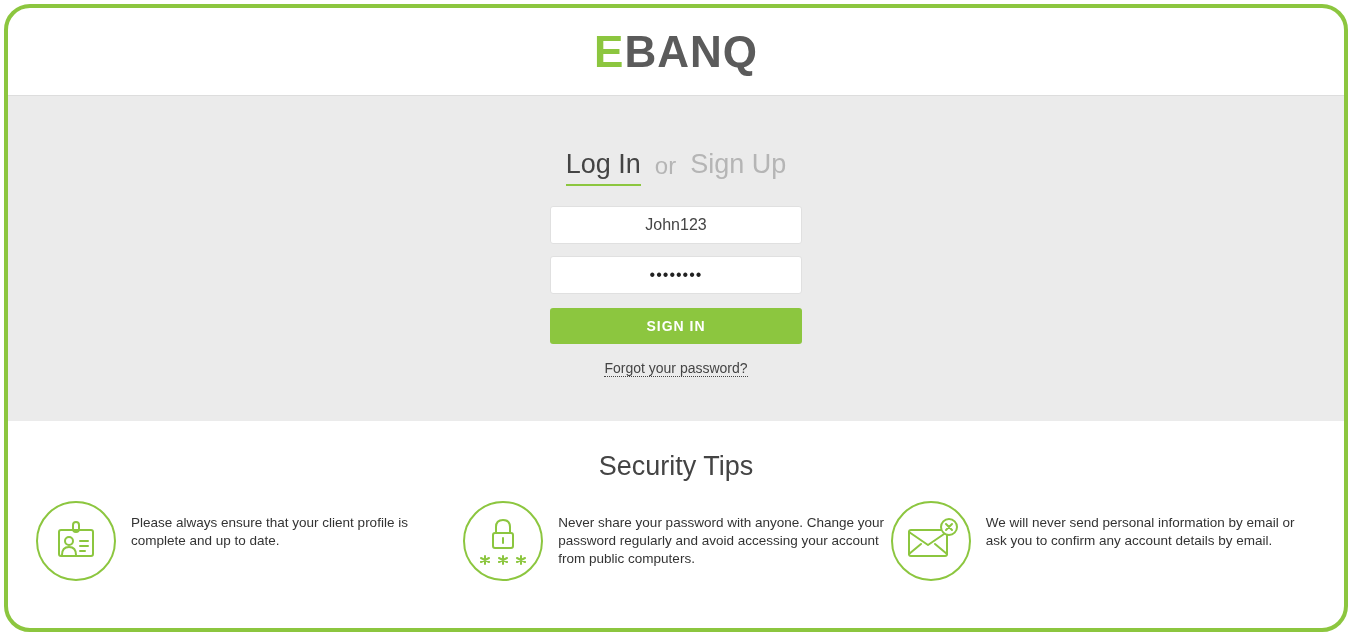  I want to click on tip-text: Never share your password with anyone. Change your password regularly and avoid accessing your account from public computers., so click(721, 541).